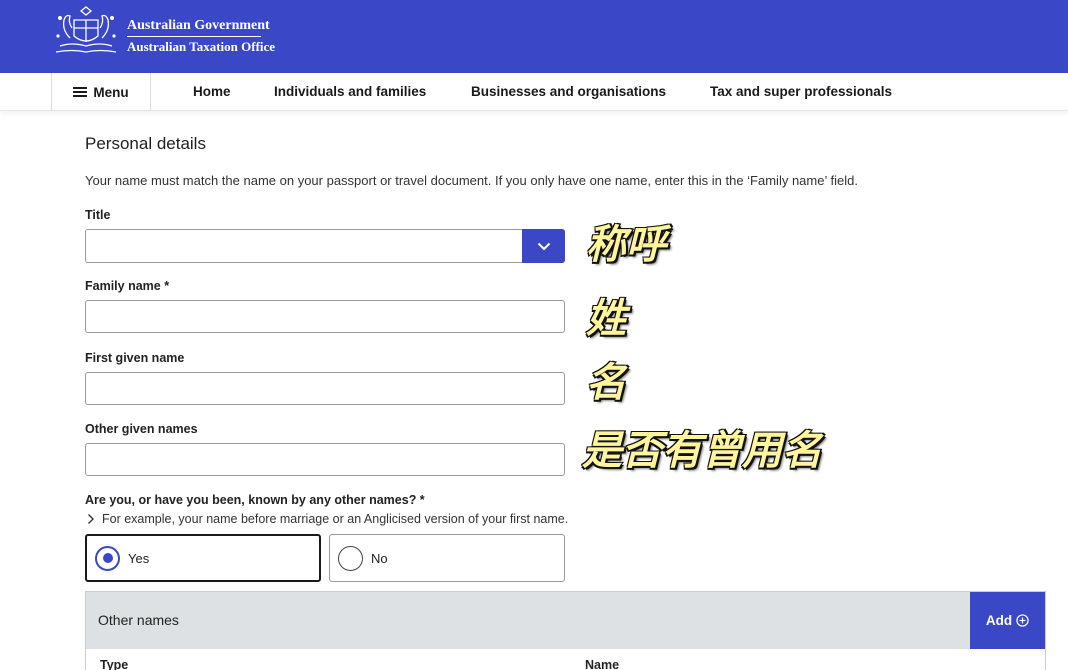  What do you see at coordinates (138, 620) in the screenshot?
I see `other-names-title: Other names` at bounding box center [138, 620].